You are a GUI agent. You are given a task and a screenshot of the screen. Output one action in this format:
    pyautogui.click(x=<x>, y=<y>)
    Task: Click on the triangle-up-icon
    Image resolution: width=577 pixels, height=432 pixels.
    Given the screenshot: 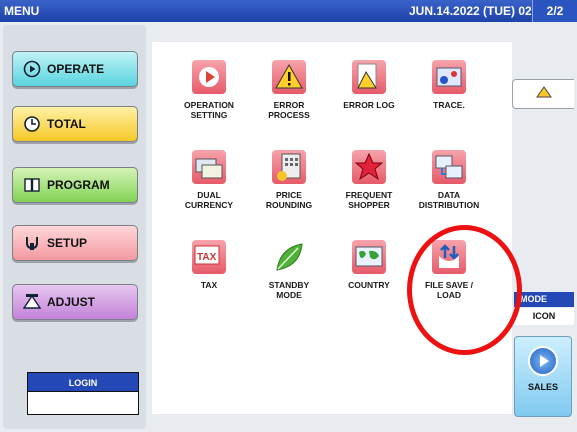 What is the action you would take?
    pyautogui.click(x=544, y=94)
    